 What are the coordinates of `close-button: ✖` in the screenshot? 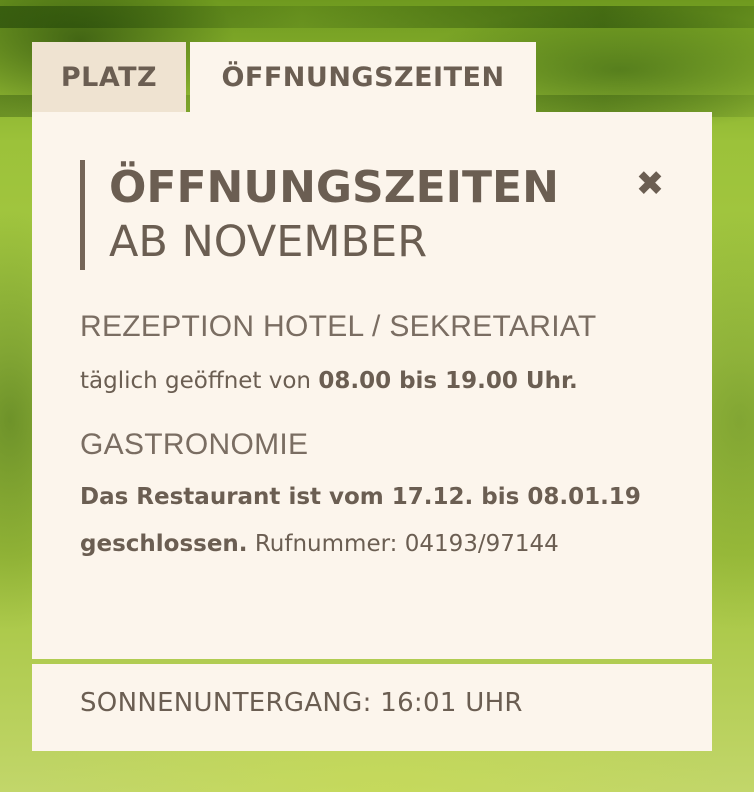 It's located at (650, 184).